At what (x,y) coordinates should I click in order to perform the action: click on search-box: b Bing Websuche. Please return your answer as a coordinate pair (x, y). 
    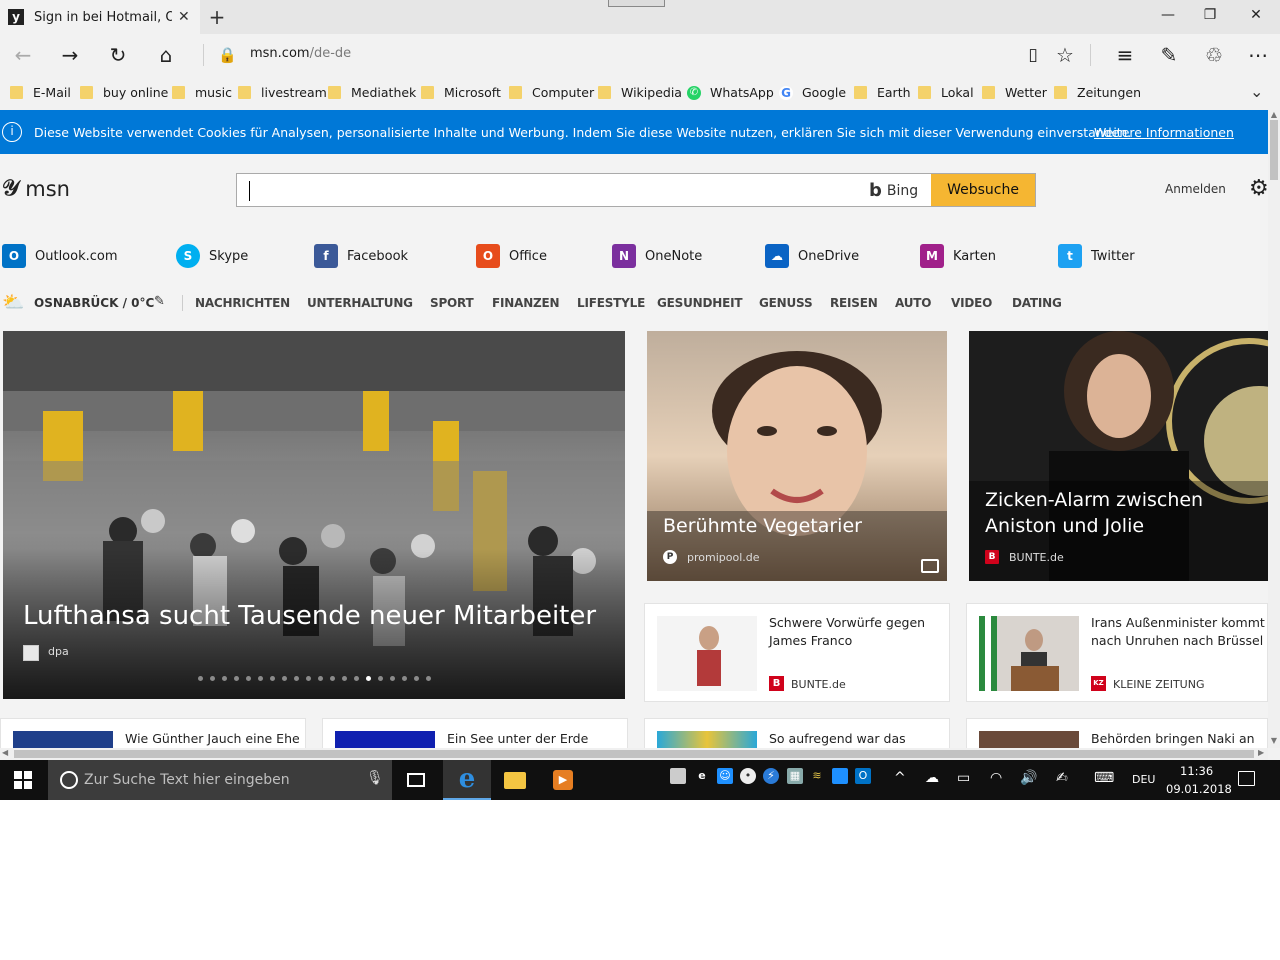
    Looking at the image, I should click on (636, 190).